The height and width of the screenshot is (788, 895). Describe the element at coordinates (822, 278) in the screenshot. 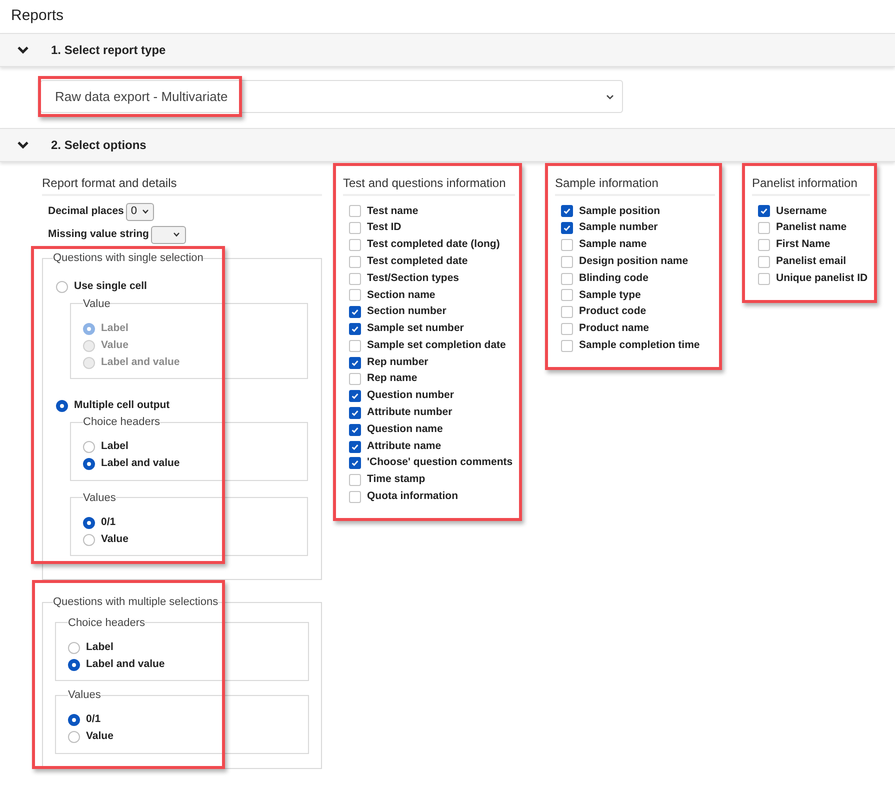

I see `checkbox-label: Unique panelist ID` at that location.